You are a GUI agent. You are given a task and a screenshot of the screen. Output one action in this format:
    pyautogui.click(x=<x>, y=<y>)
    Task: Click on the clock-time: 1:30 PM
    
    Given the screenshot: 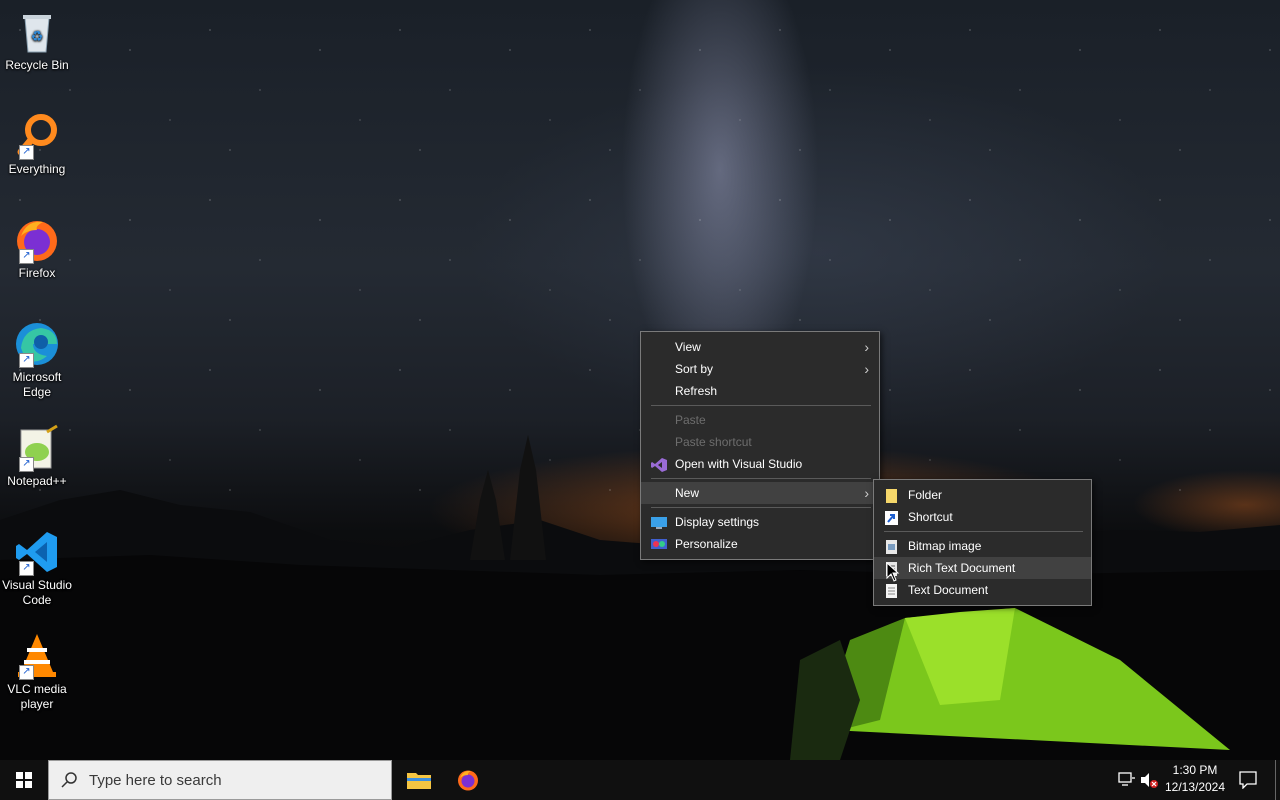 What is the action you would take?
    pyautogui.click(x=1195, y=770)
    